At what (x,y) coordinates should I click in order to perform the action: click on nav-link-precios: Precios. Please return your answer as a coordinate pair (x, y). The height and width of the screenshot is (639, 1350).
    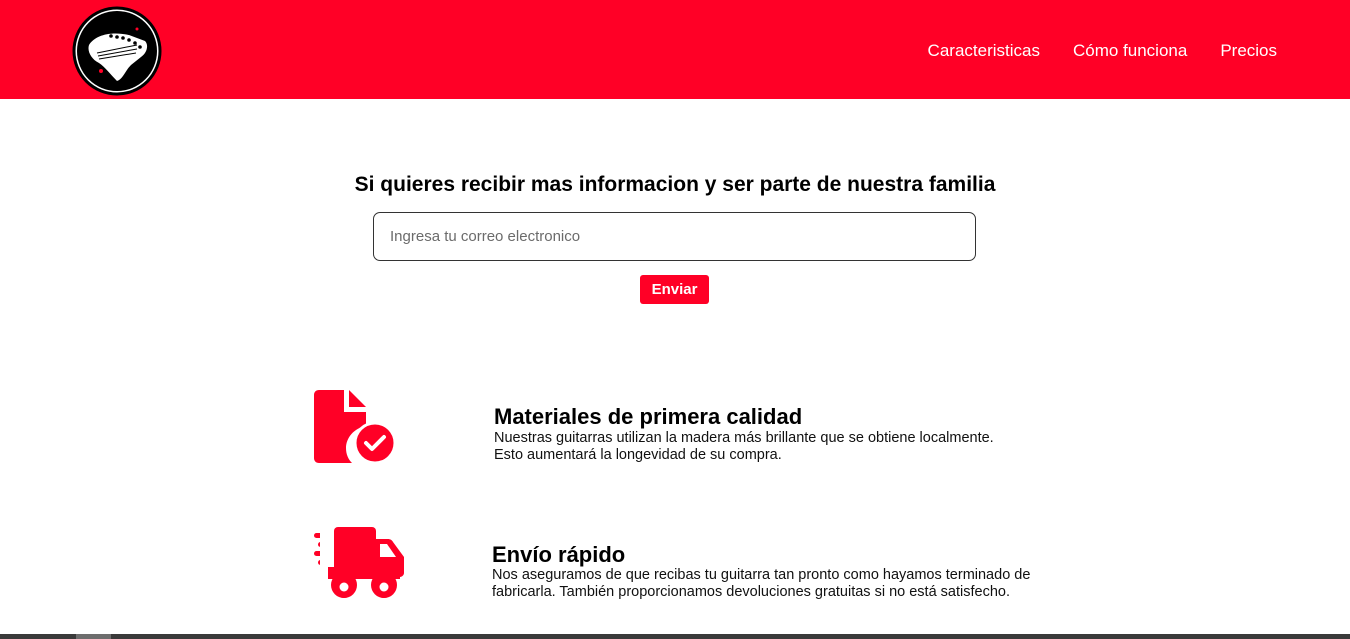
    Looking at the image, I should click on (1248, 51).